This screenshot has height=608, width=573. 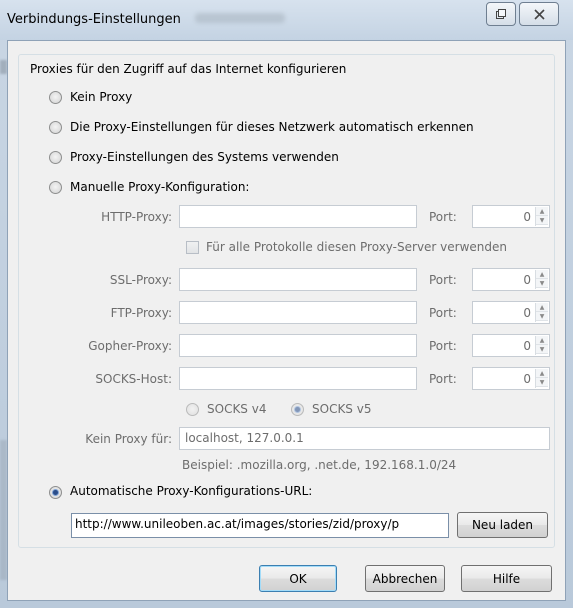 I want to click on ftp-proxy-label: FTP-Proxy:, so click(x=141, y=313).